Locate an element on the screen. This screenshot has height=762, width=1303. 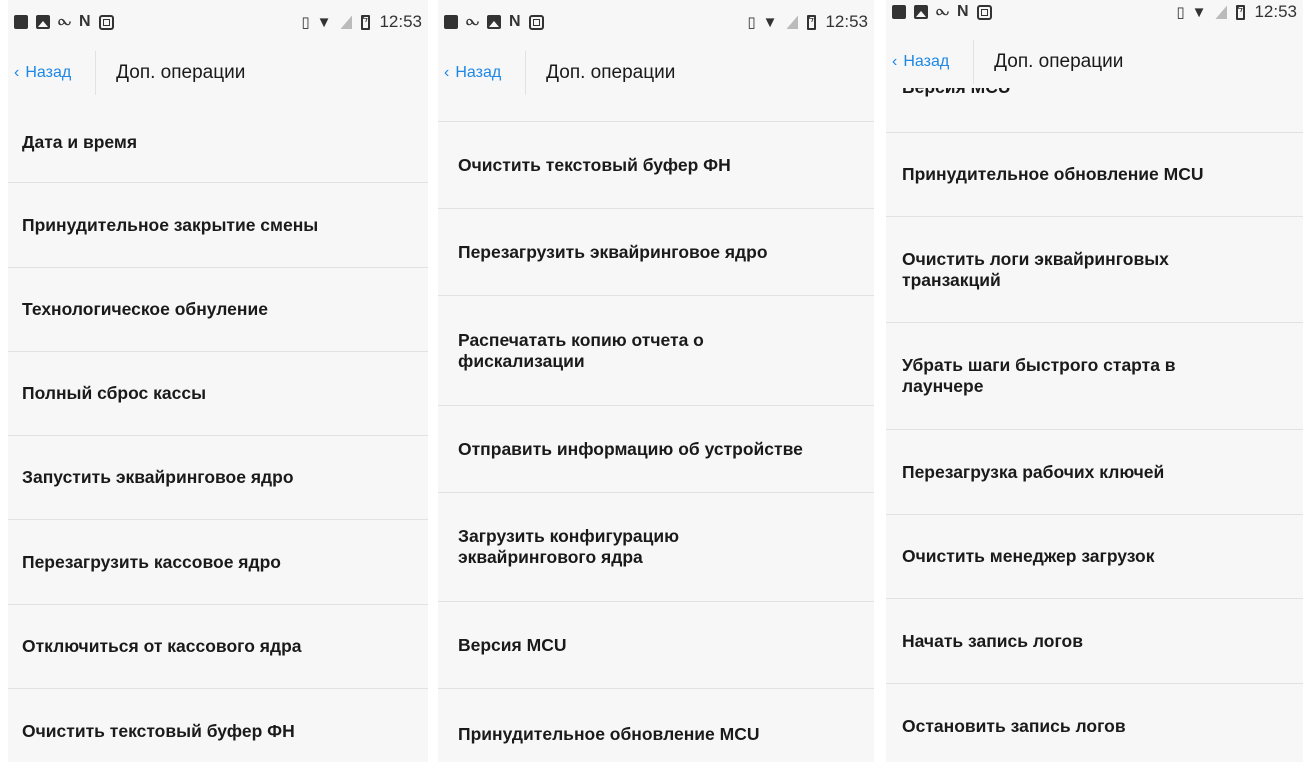
list-item: Очистить логи эквайринговых транзакций is located at coordinates (1094, 270).